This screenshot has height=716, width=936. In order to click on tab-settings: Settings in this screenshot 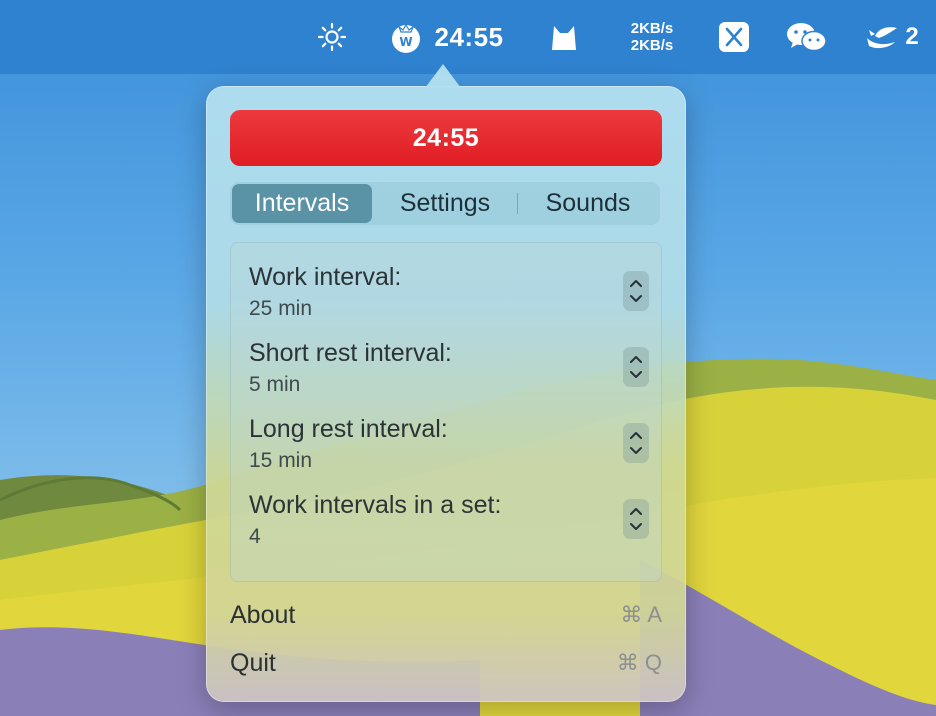, I will do `click(445, 203)`.